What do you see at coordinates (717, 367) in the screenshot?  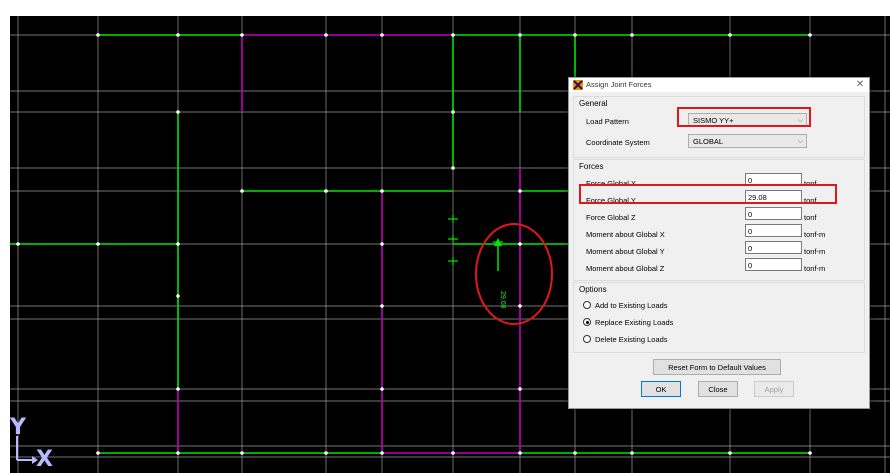 I see `reset-form-button: Reset Form to Default Values` at bounding box center [717, 367].